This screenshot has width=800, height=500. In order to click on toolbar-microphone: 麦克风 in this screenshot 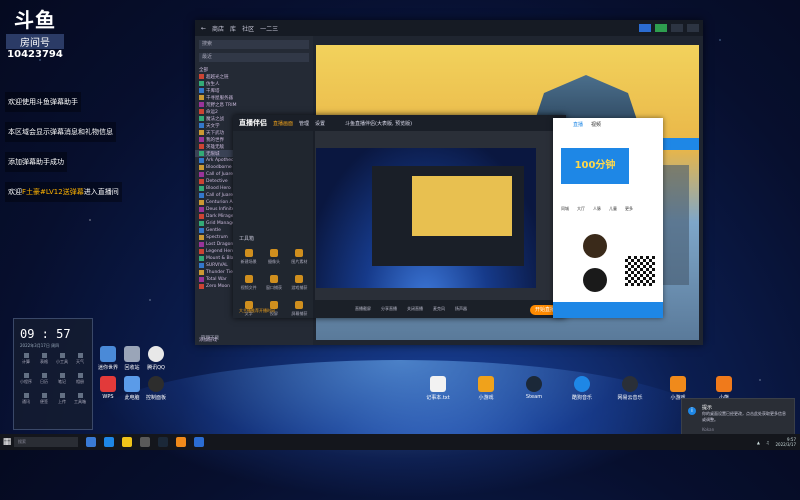, I will do `click(439, 309)`.